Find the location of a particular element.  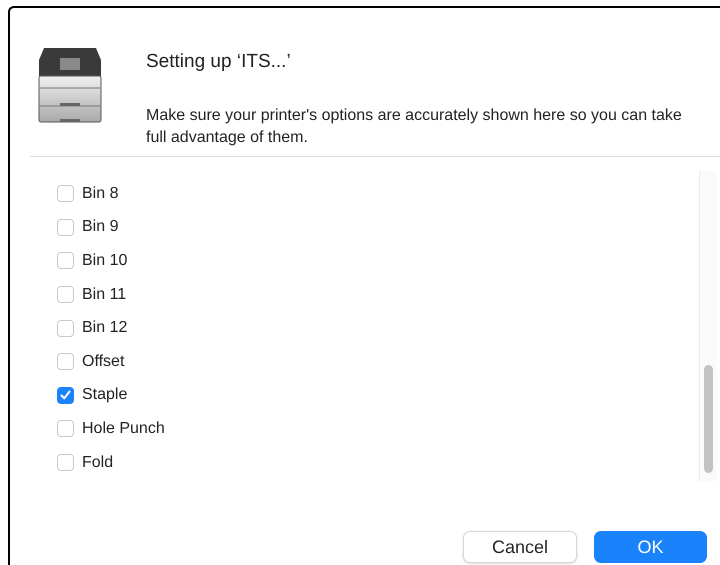

scrollbar-thumb is located at coordinates (708, 419).